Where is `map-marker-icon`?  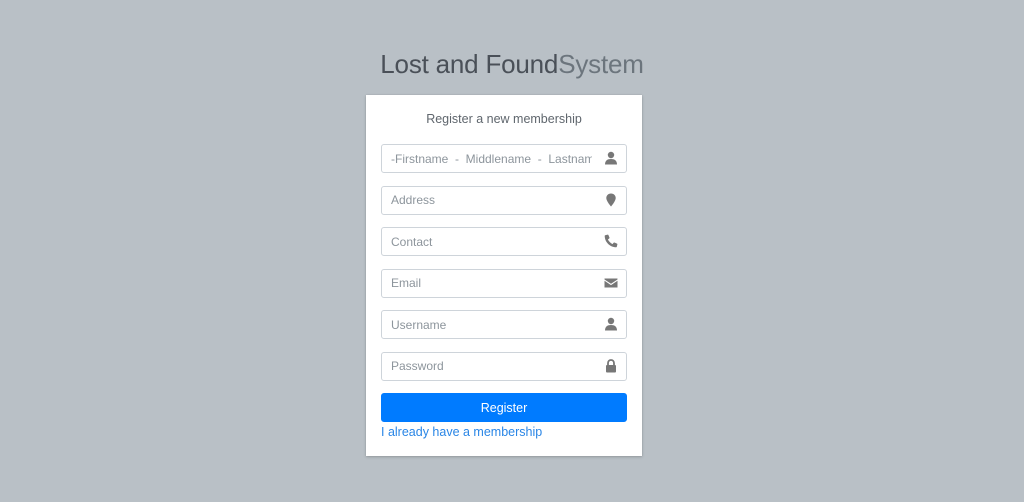
map-marker-icon is located at coordinates (611, 200).